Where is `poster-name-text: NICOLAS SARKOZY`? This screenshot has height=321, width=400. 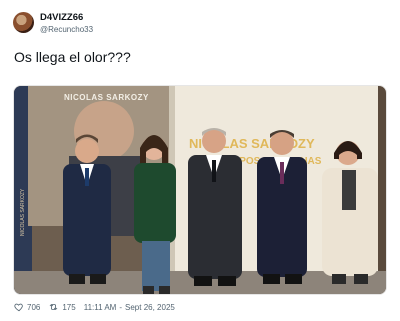 poster-name-text: NICOLAS SARKOZY is located at coordinates (106, 97).